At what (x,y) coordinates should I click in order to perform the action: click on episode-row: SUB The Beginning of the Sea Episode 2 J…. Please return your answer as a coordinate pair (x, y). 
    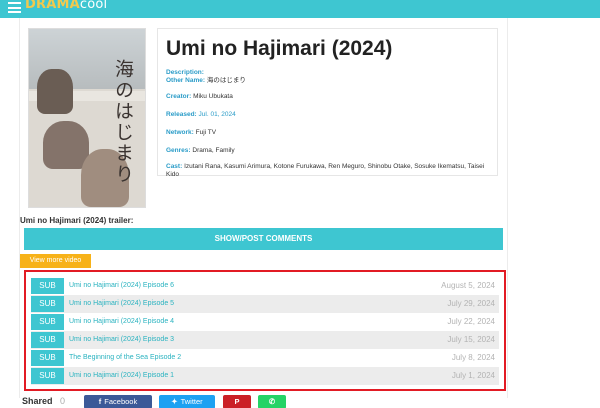
    Looking at the image, I should click on (265, 358).